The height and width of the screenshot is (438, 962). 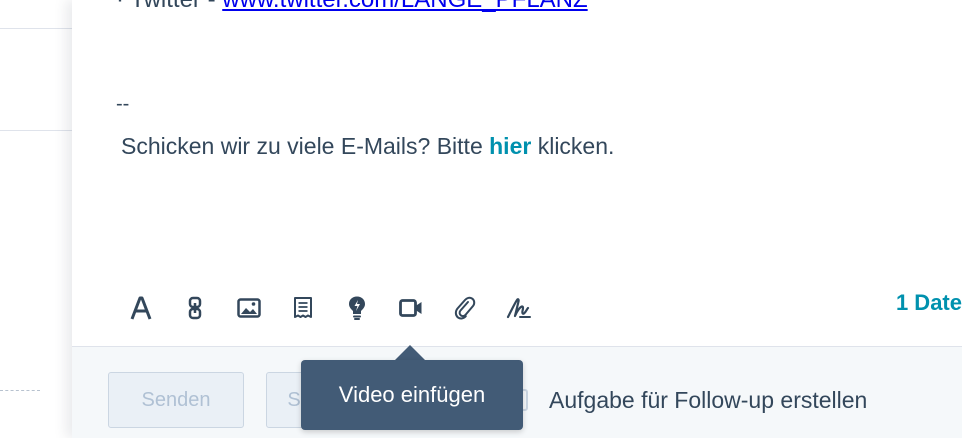 What do you see at coordinates (169, 6) in the screenshot?
I see `twitter-prefix: · Twitter -` at bounding box center [169, 6].